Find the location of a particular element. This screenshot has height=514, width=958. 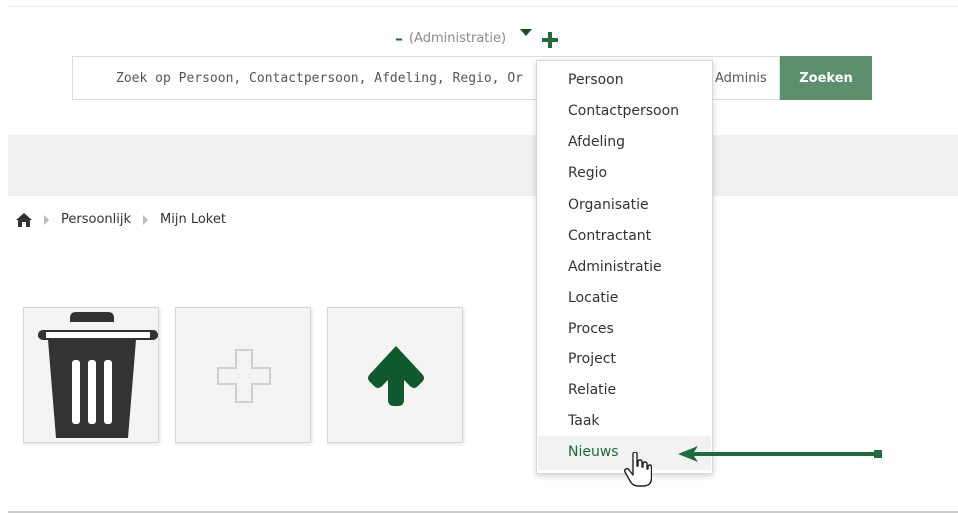

tile-move-up is located at coordinates (395, 375).